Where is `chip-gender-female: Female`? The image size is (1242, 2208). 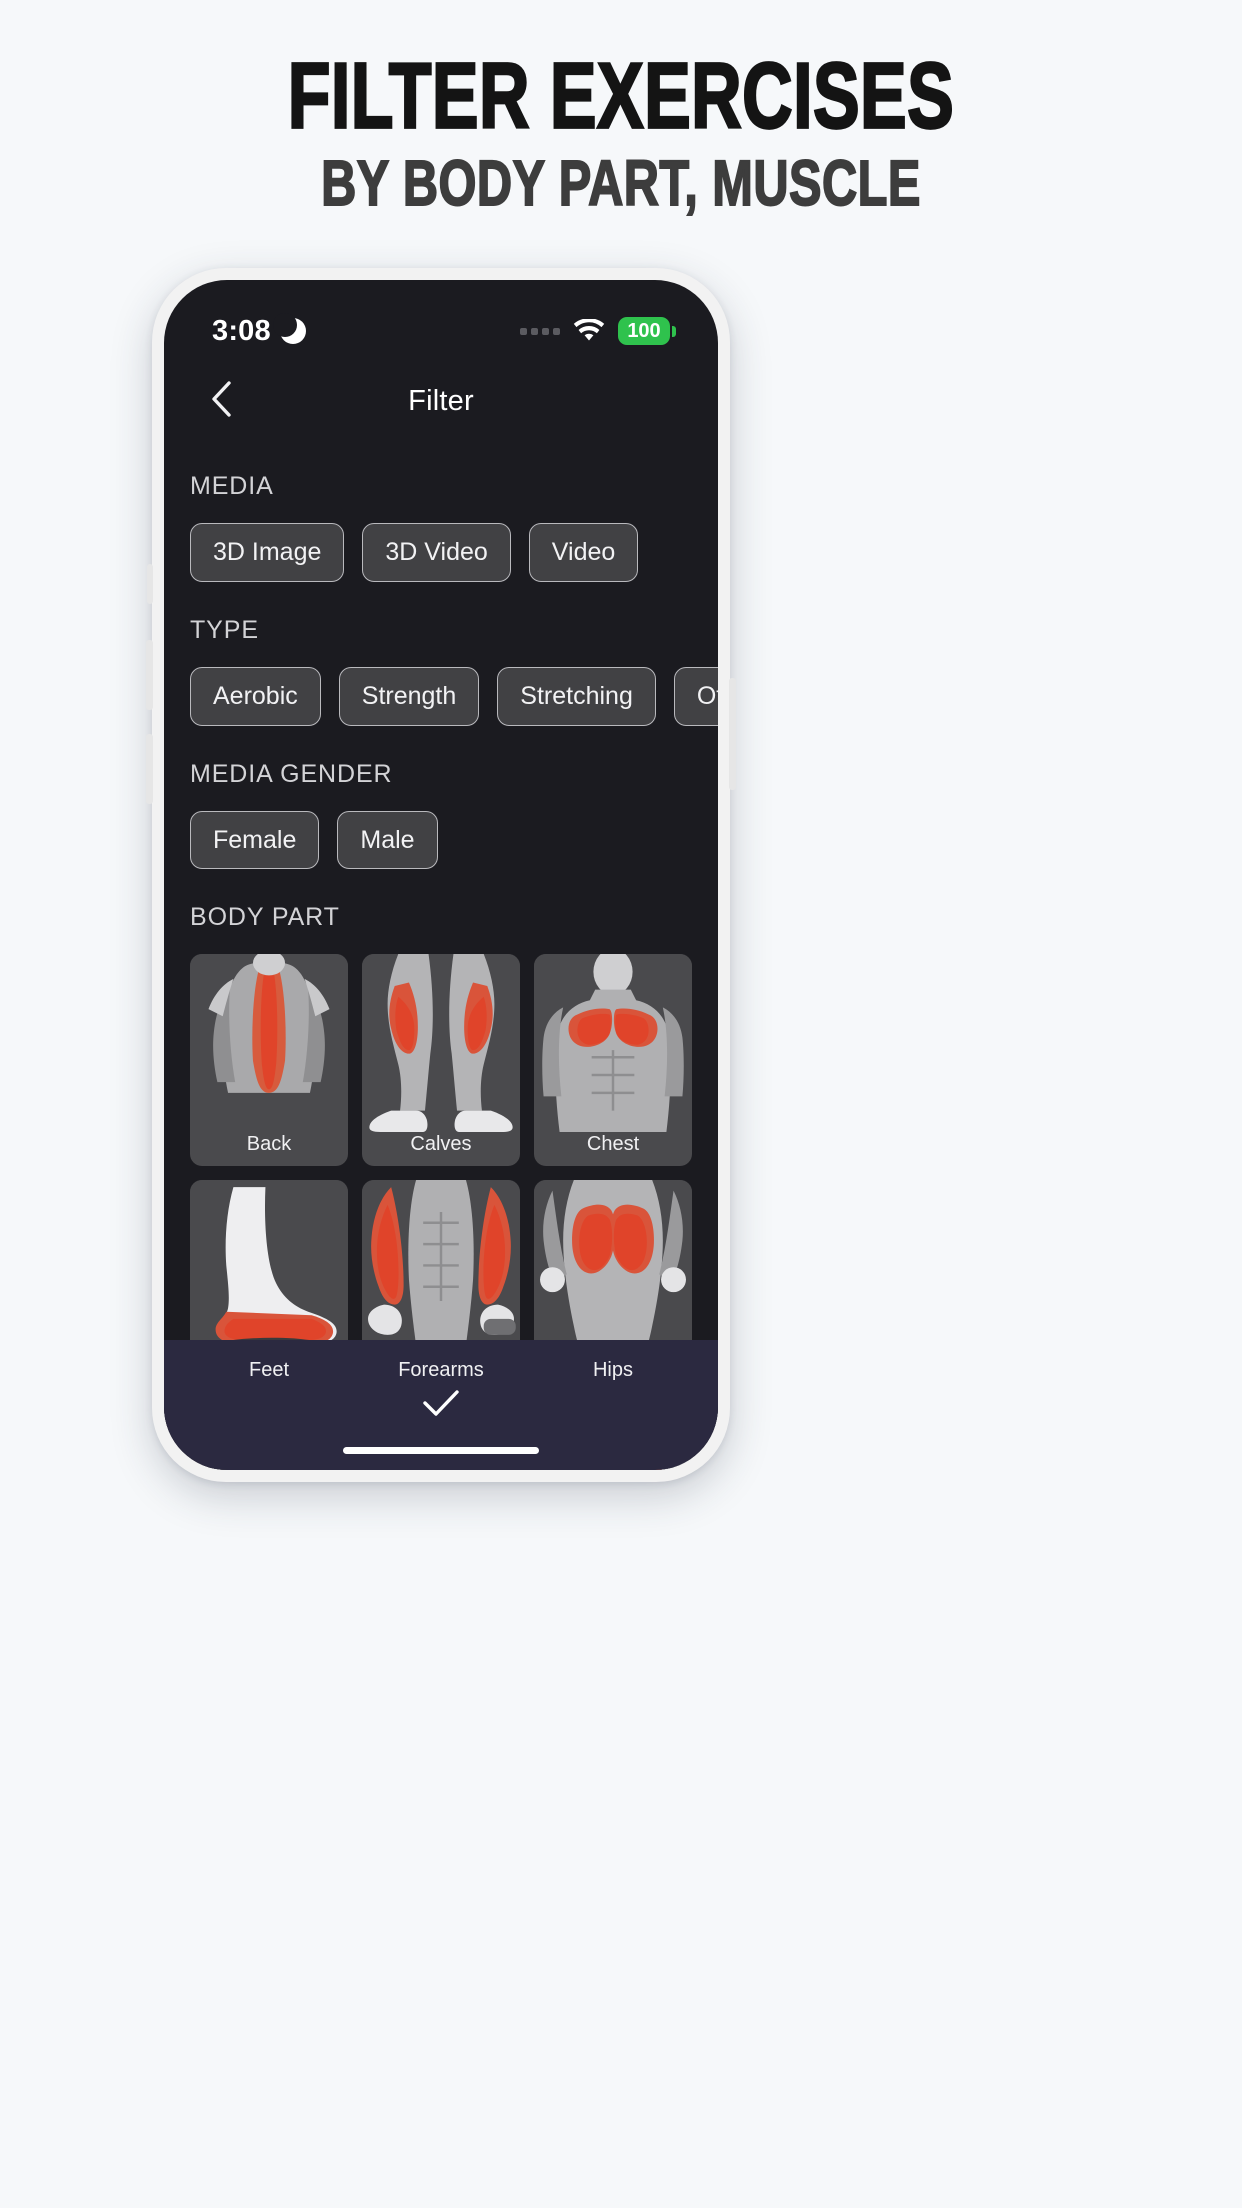 chip-gender-female: Female is located at coordinates (255, 840).